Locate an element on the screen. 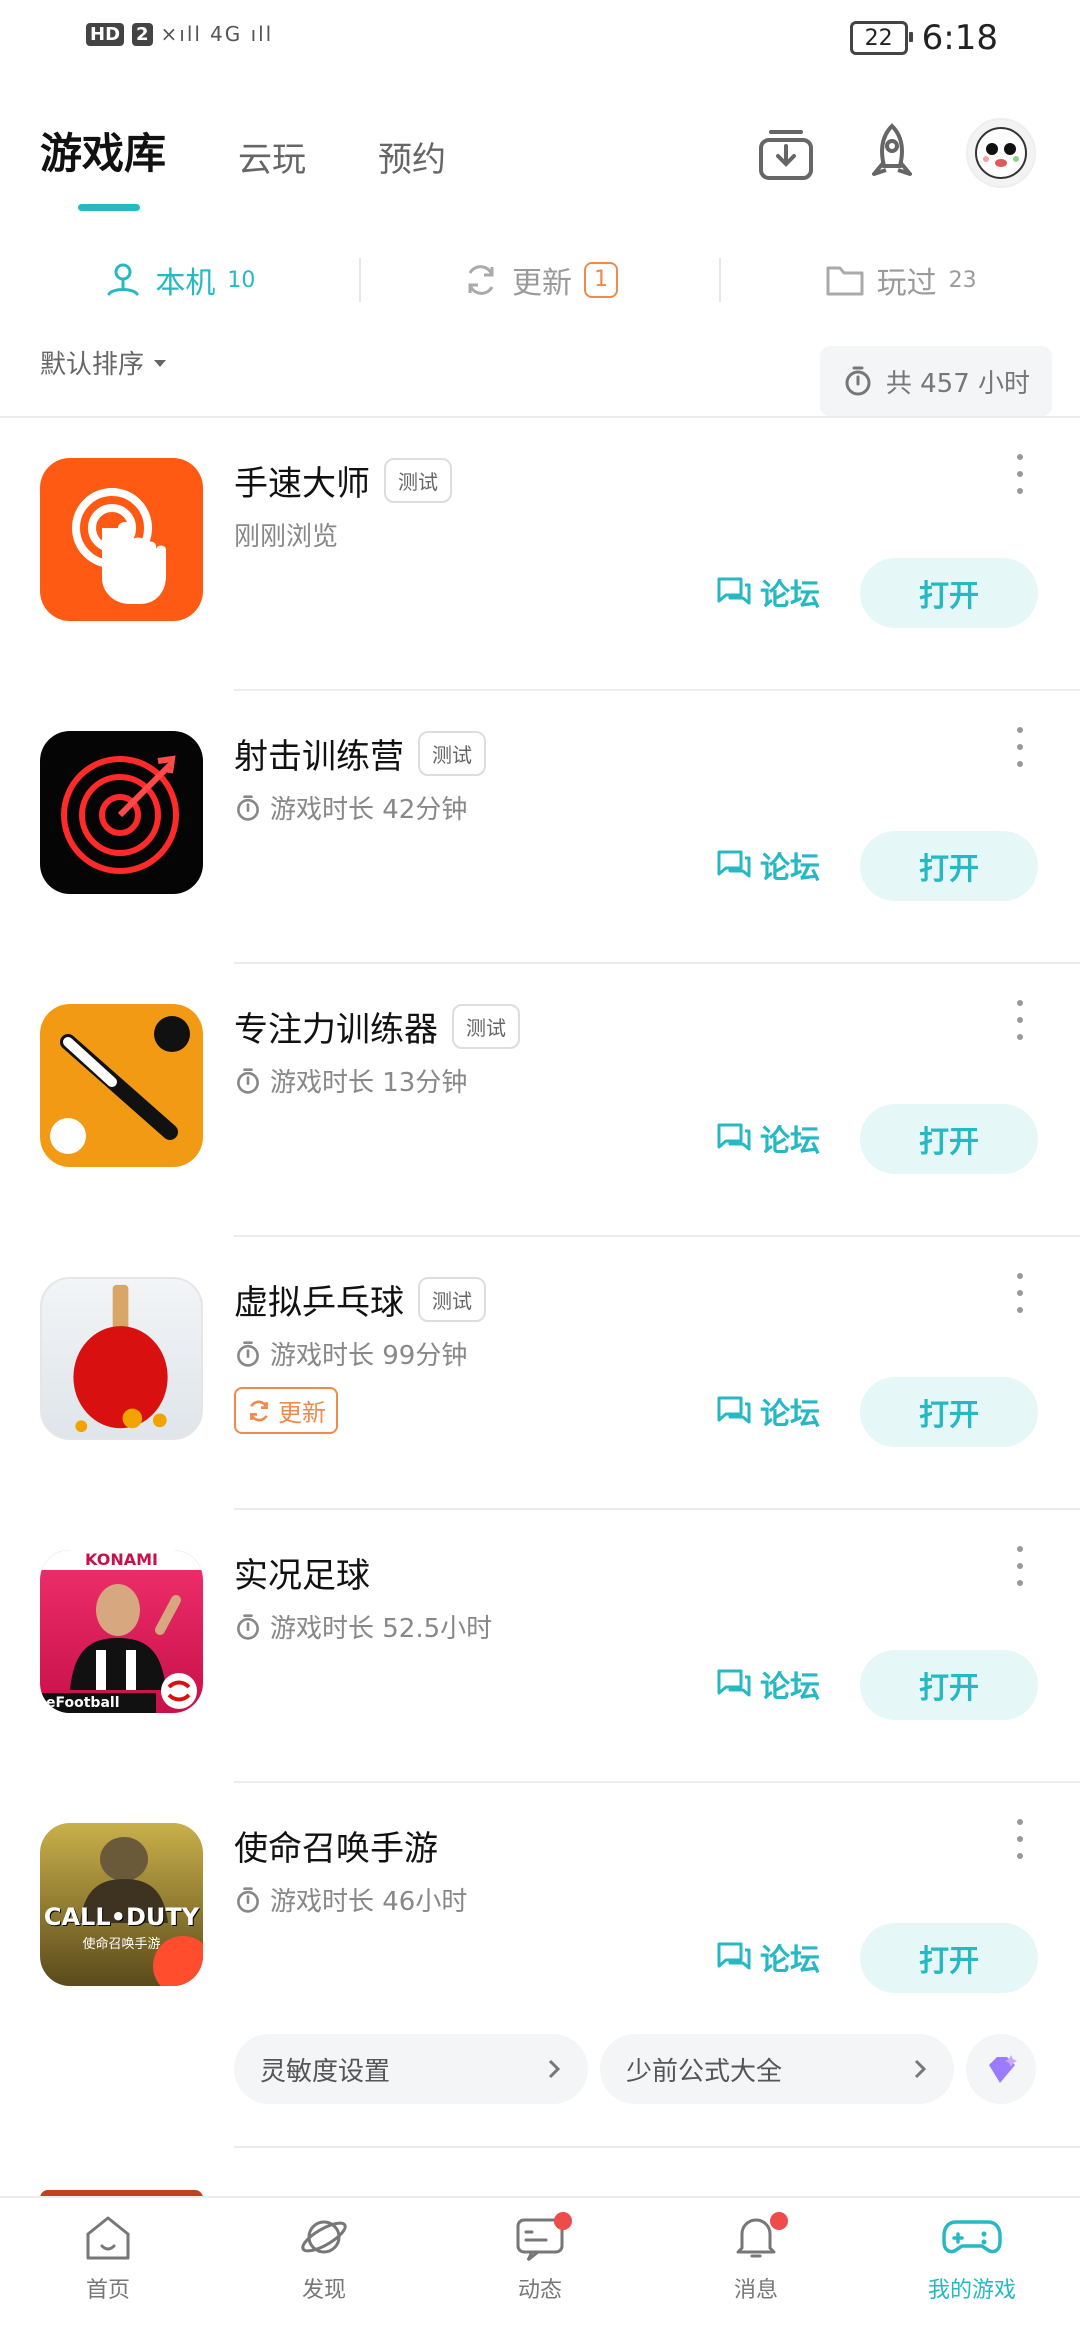 The width and height of the screenshot is (1080, 2342). sparkle-diamond-icon is located at coordinates (1001, 2069).